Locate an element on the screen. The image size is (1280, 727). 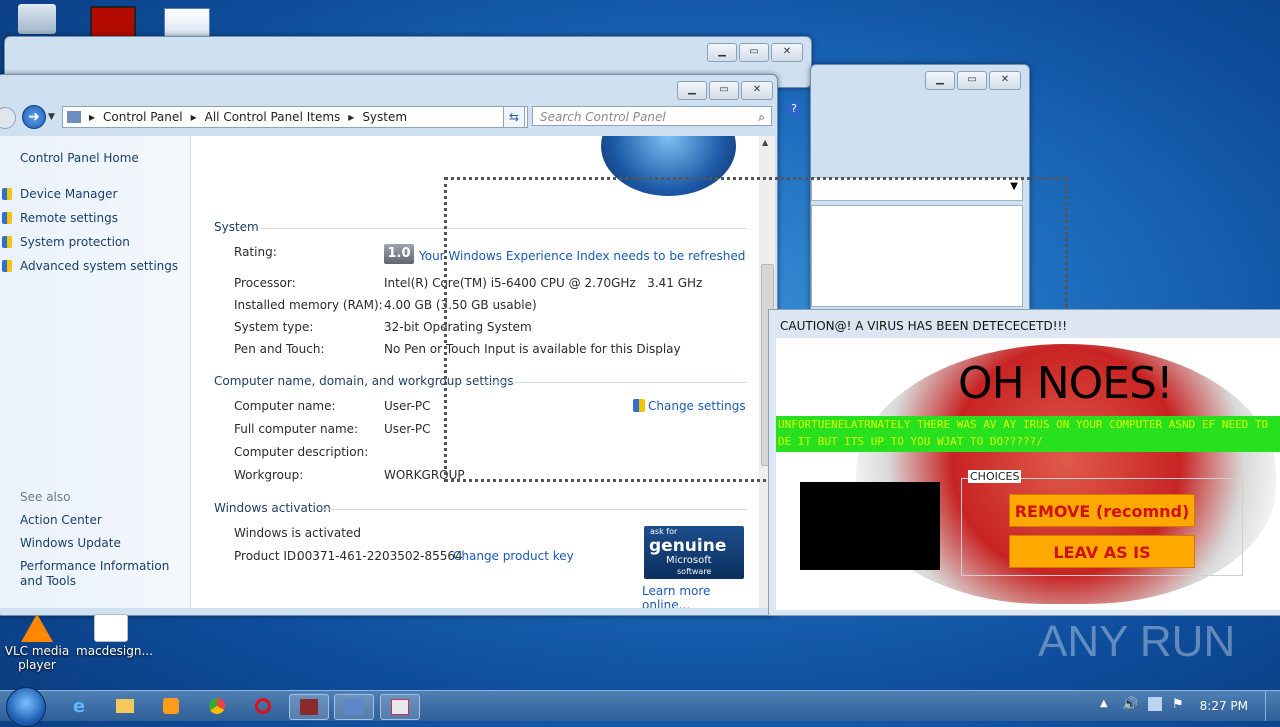
advanced-system-settings-link: Advanced system settings is located at coordinates (99, 266).